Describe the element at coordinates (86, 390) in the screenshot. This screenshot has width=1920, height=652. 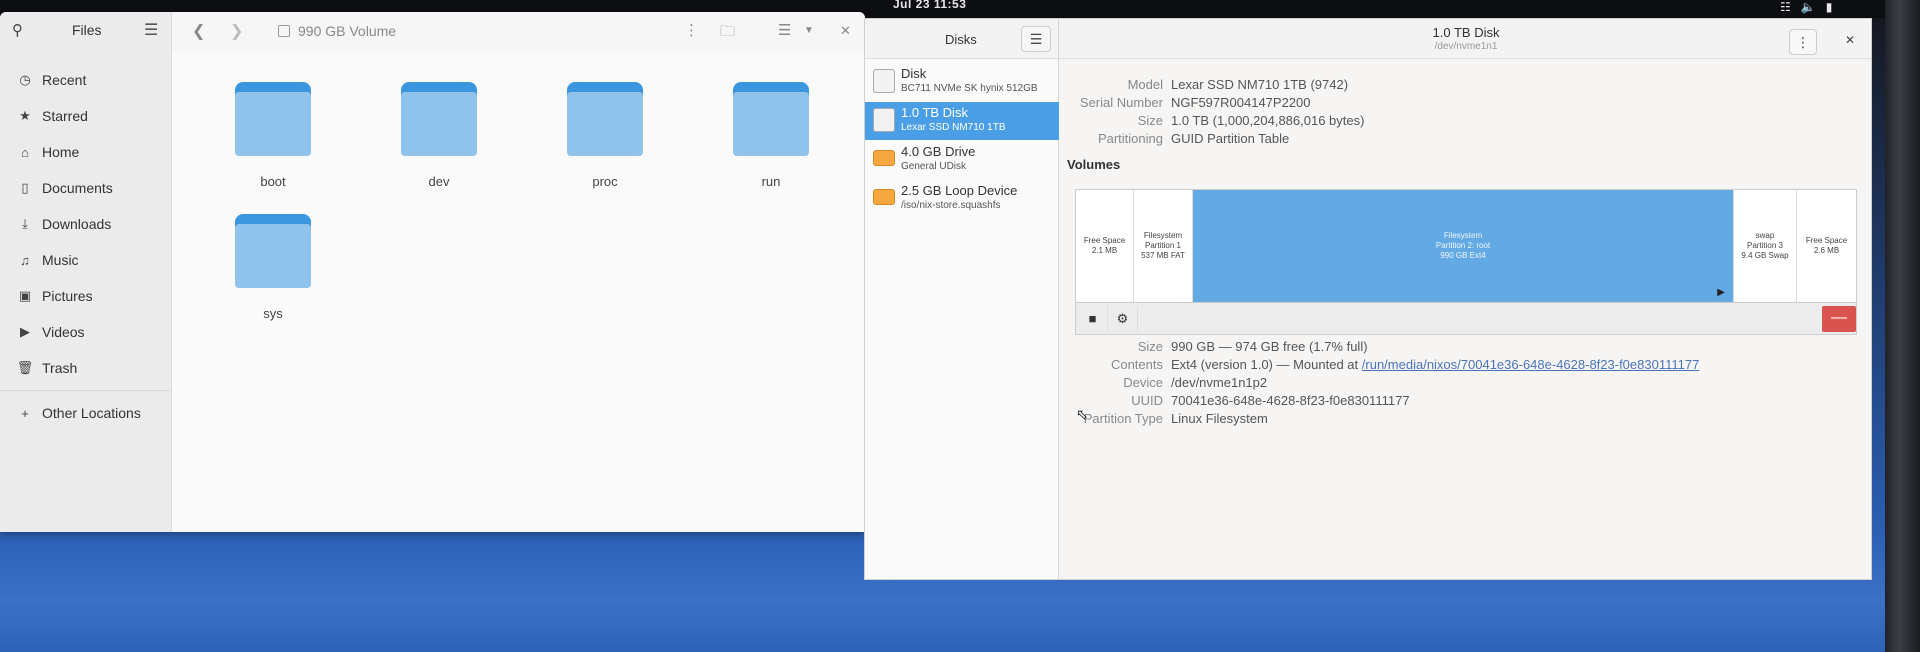
I see `sidebar-separator` at that location.